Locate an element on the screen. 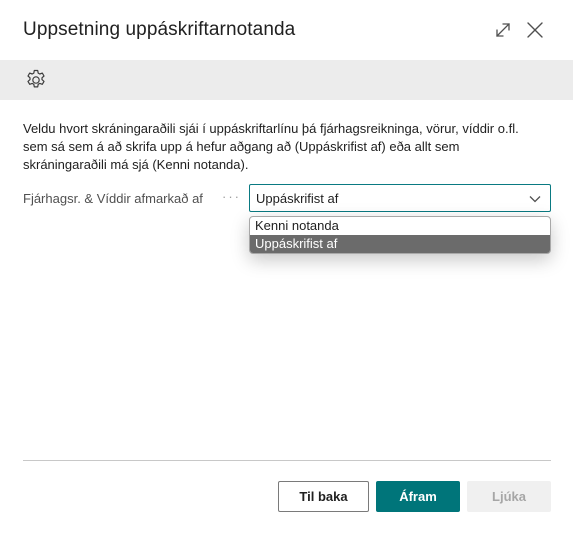 This screenshot has width=573, height=533. select-value: Uppáskrifist af is located at coordinates (297, 198).